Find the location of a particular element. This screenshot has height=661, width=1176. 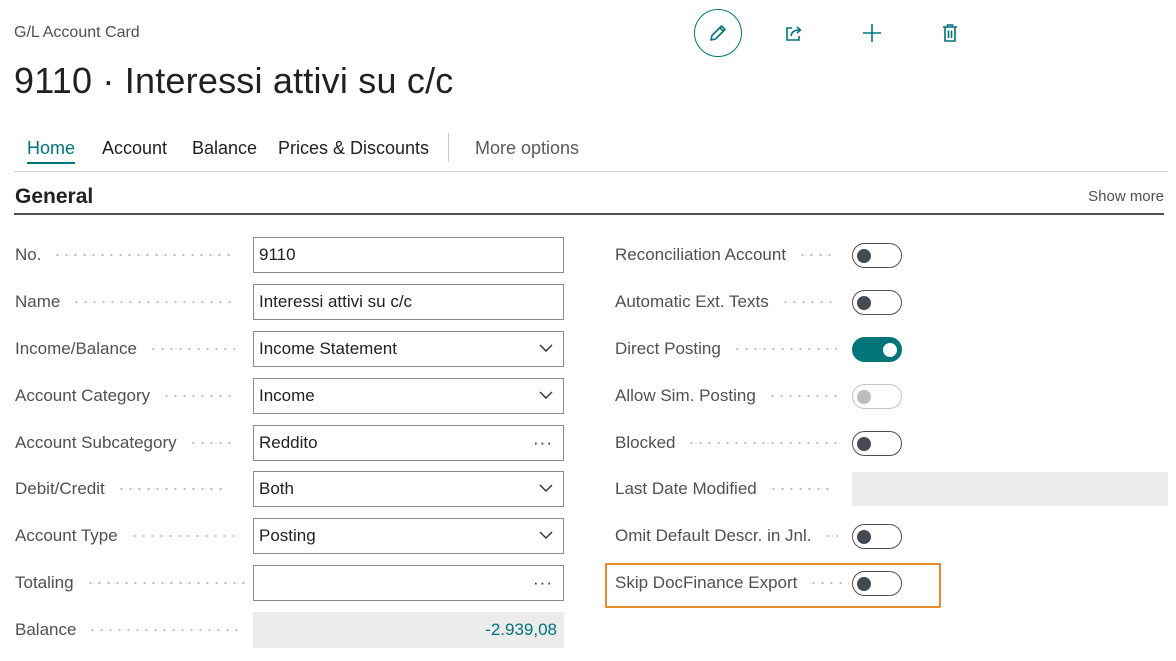

field-account-type: Account Type Posting is located at coordinates (295, 536).